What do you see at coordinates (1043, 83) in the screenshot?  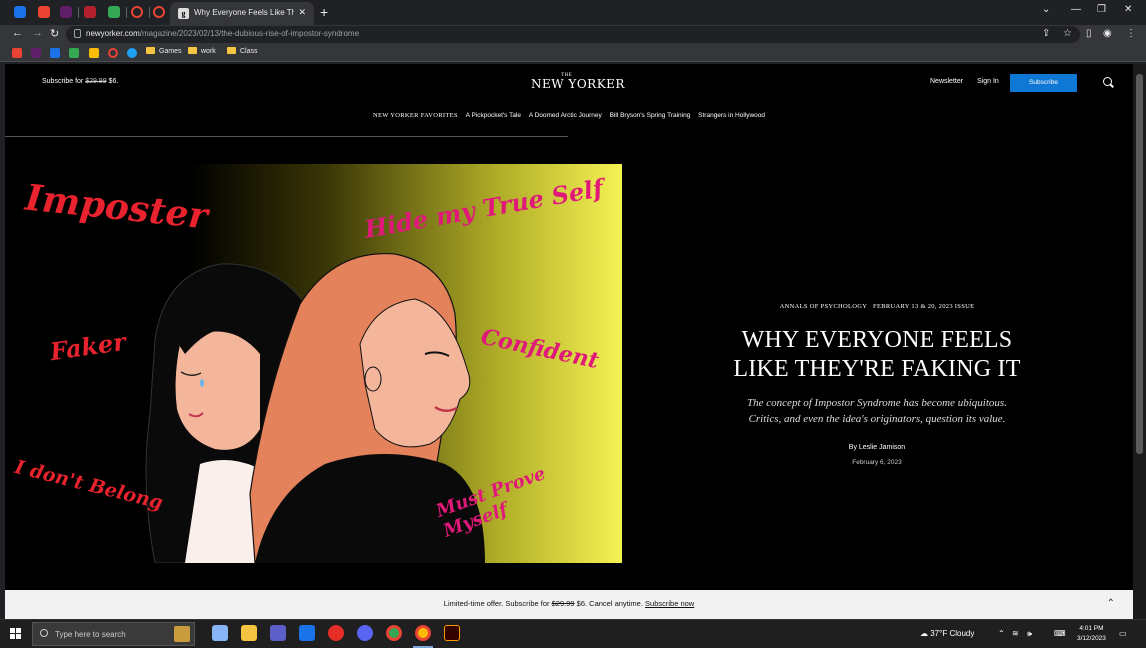 I see `subscribe-button: Subscribe` at bounding box center [1043, 83].